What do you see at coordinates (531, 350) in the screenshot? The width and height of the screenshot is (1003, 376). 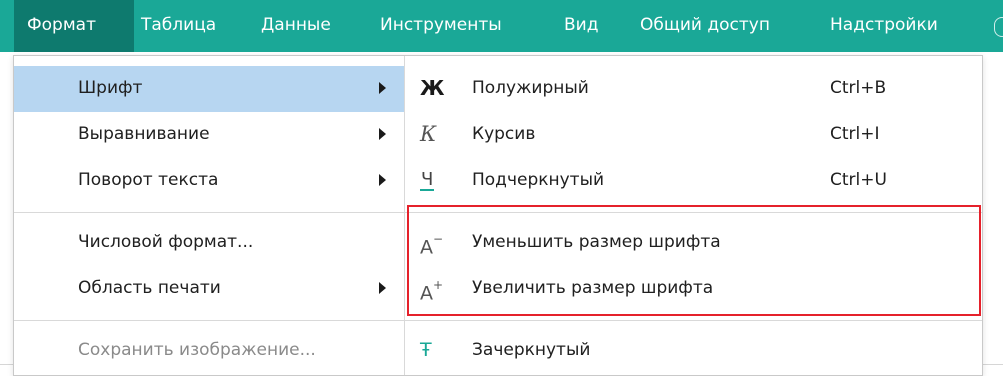 I see `submenu-item-label: Зачеркнутый` at bounding box center [531, 350].